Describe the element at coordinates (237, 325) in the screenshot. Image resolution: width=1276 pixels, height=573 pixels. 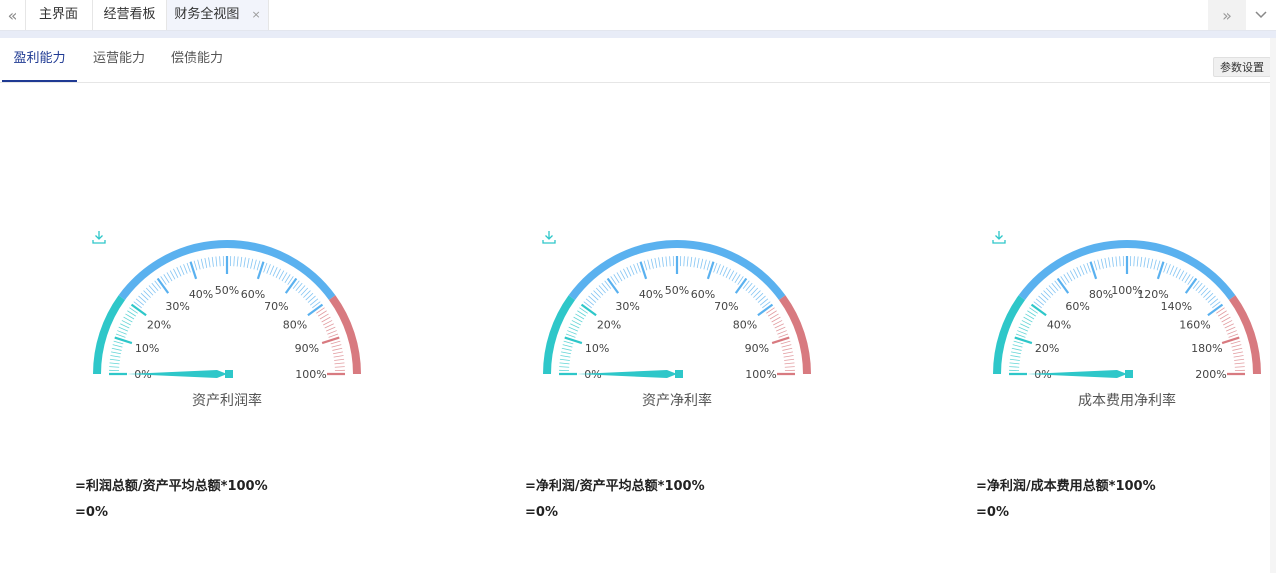
I see `gauge-panel: 0%10%20%30%40%50%60%70%80%90%100% 资产利润率` at that location.